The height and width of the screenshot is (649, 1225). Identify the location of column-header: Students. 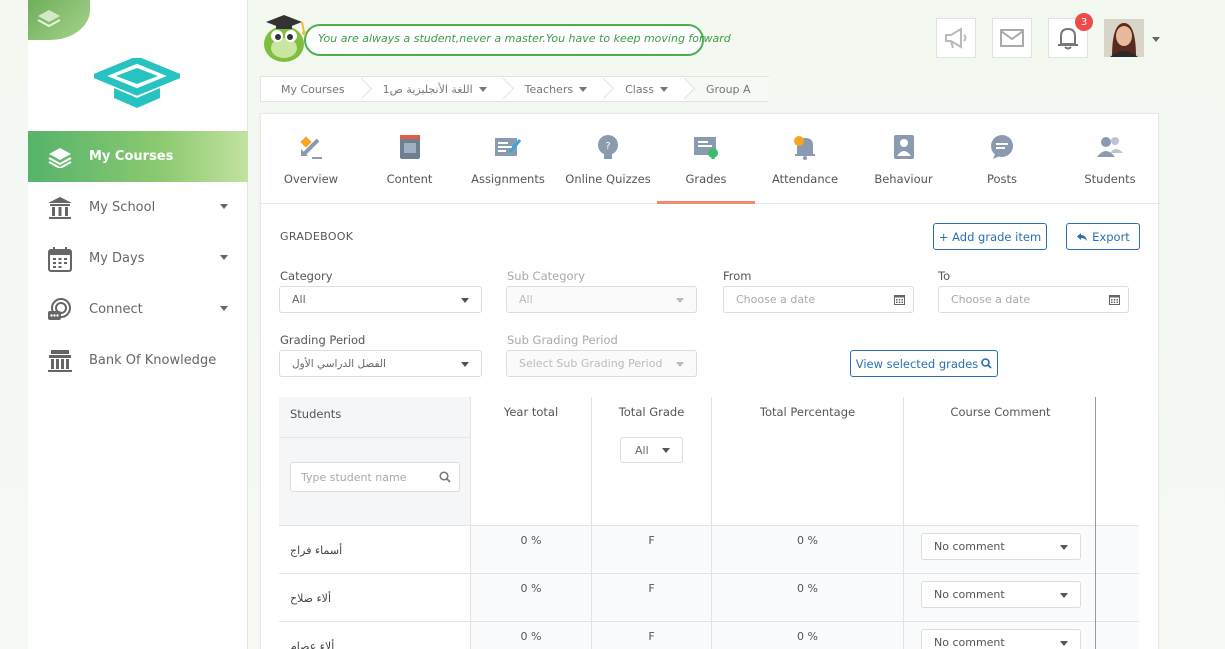
(316, 414).